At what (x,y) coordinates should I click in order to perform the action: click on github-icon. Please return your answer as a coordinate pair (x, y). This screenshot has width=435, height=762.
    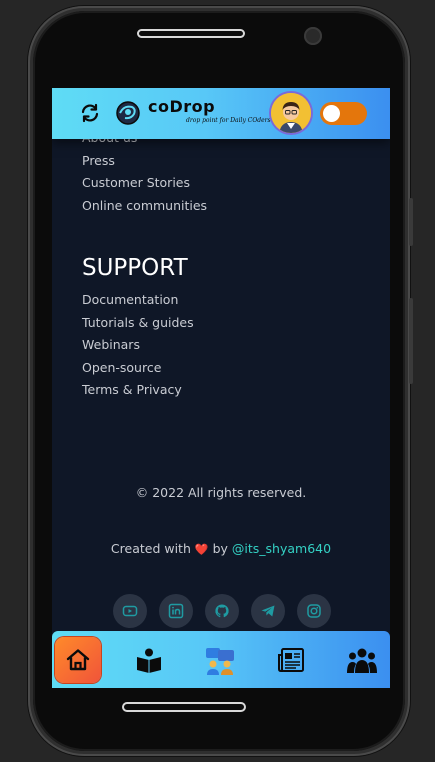
    Looking at the image, I should click on (222, 611).